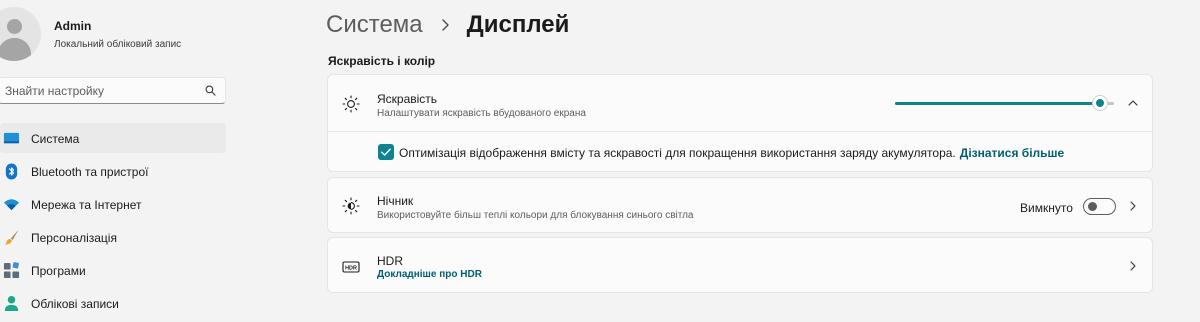 The image size is (1200, 322). Describe the element at coordinates (100, 90) in the screenshot. I see `search-input` at that location.